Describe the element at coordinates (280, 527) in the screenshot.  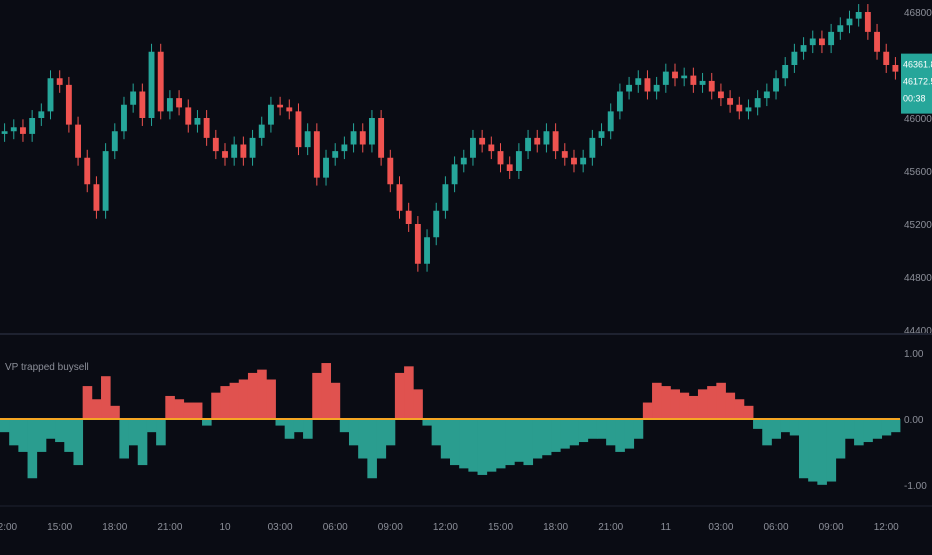
I see `time-tick-label: 03:00` at that location.